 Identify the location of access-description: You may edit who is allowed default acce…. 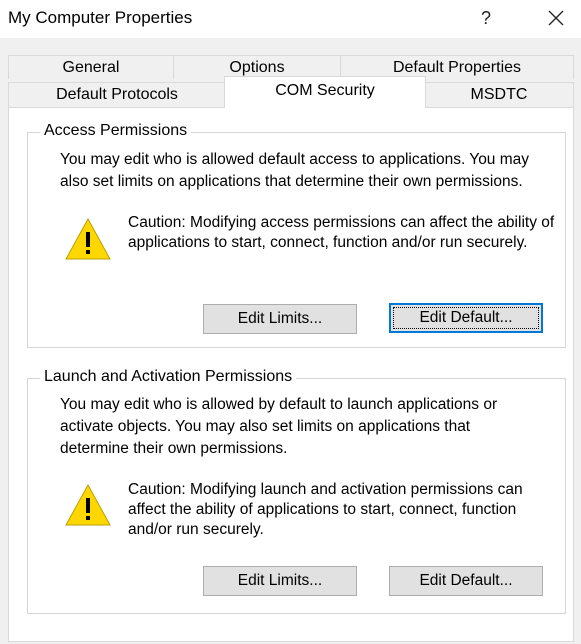
(295, 170).